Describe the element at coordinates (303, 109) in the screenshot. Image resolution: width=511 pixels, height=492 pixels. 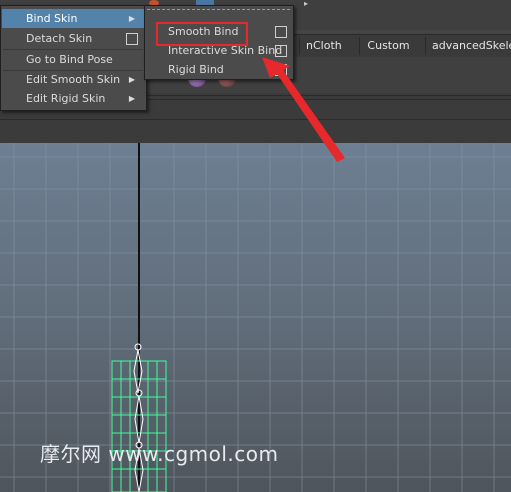
I see `annotation-arrow` at that location.